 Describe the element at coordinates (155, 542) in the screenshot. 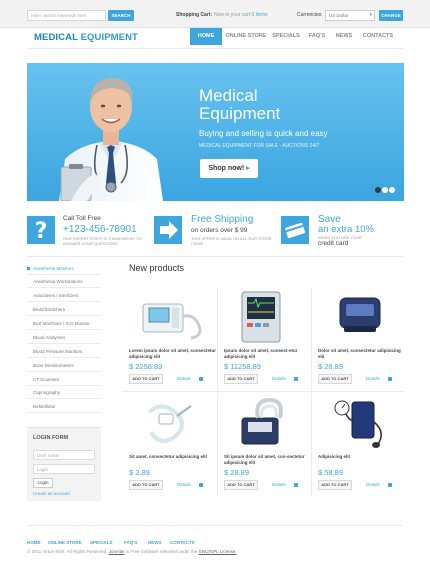

I see `footer-nav-news: NEWS` at that location.